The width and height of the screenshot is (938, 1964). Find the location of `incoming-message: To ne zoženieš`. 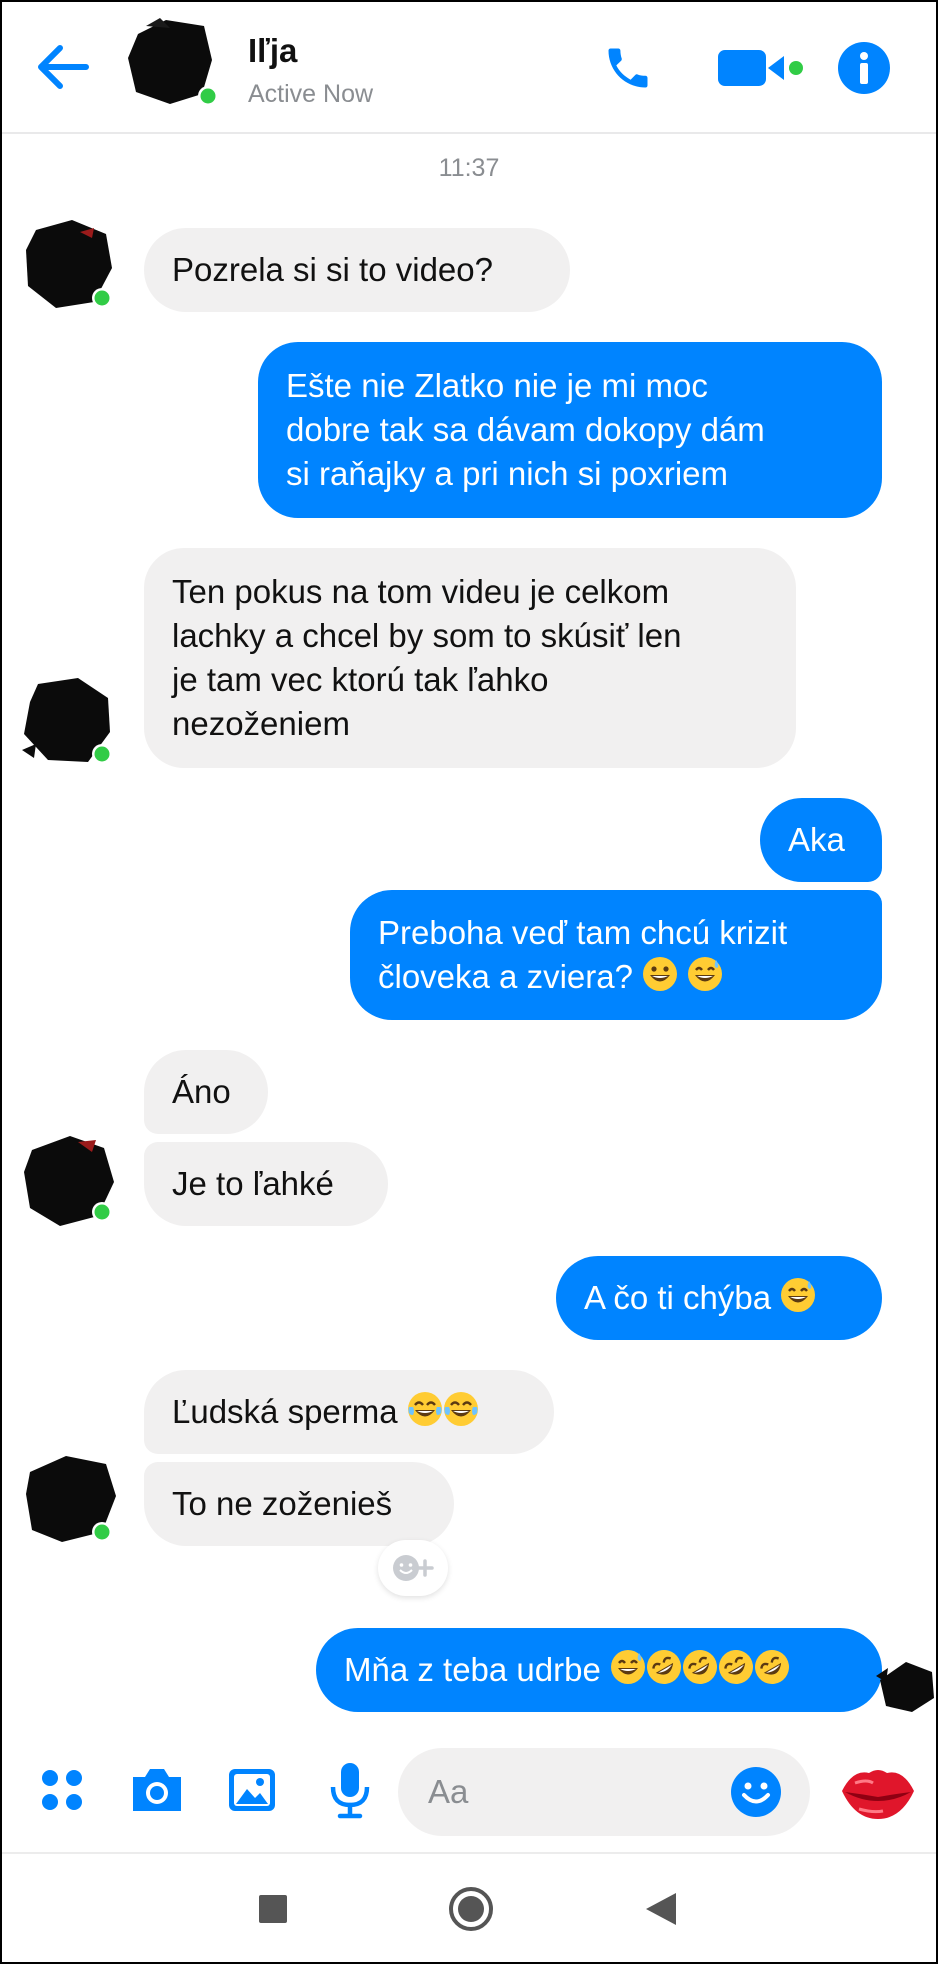

incoming-message: To ne zoženieš is located at coordinates (299, 1504).